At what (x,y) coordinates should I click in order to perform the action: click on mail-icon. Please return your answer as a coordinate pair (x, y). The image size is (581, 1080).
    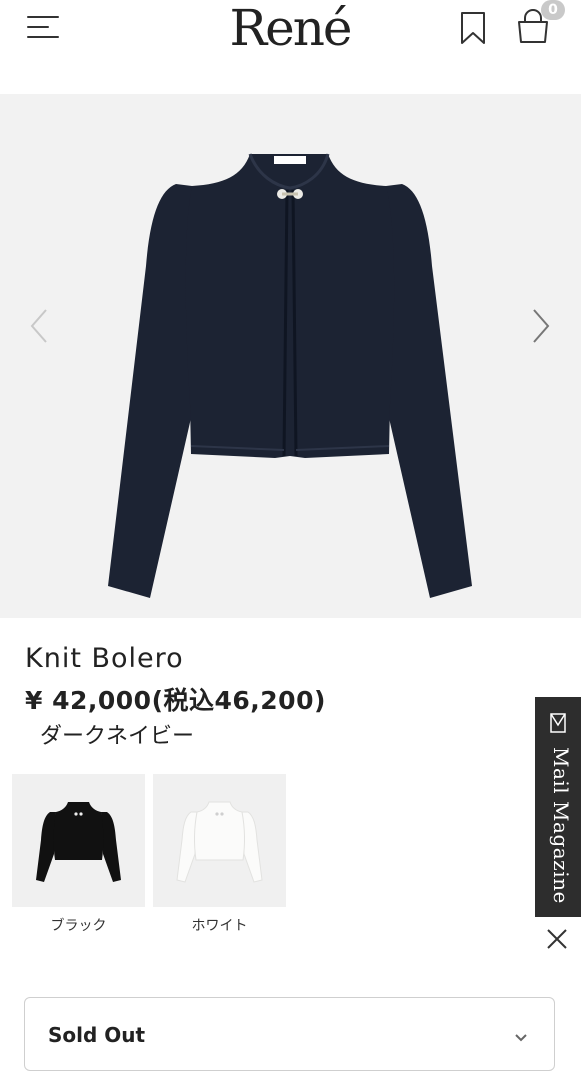
    Looking at the image, I should click on (558, 725).